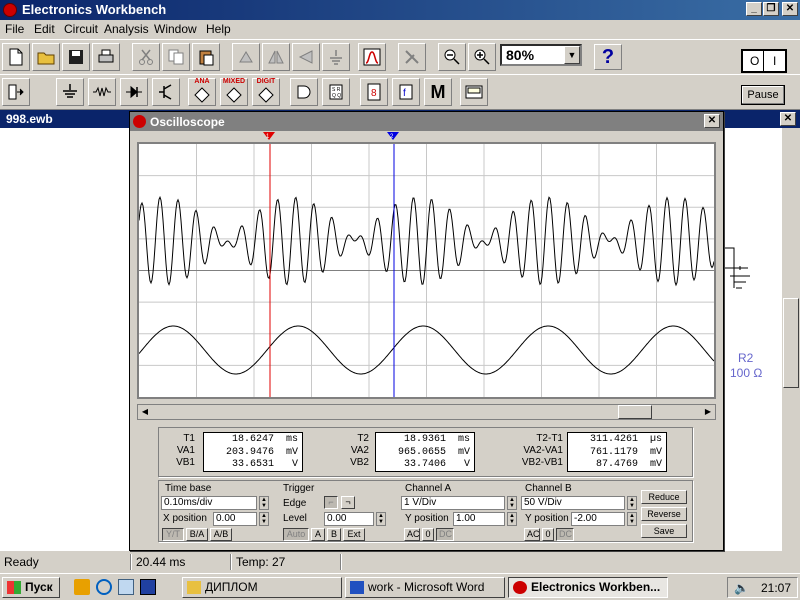 The height and width of the screenshot is (600, 800). What do you see at coordinates (664, 514) in the screenshot?
I see `reverse-button: Reverse` at bounding box center [664, 514].